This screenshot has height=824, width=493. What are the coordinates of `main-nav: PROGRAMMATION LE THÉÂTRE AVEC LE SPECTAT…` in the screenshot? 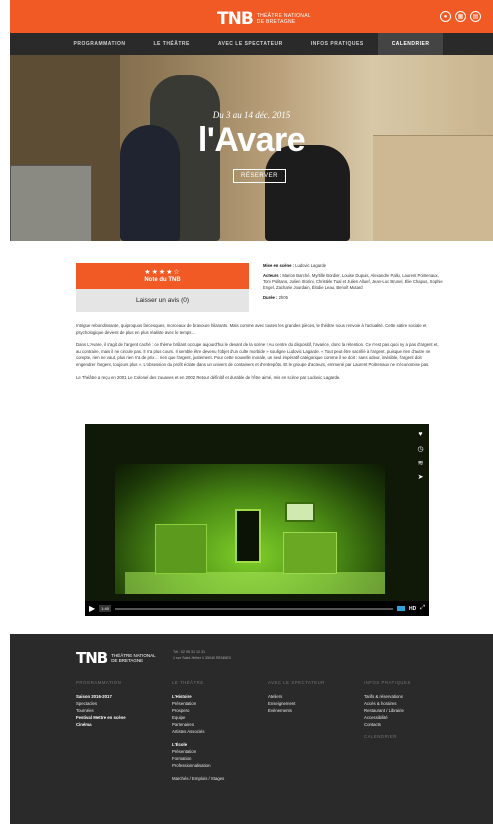 It's located at (251, 44).